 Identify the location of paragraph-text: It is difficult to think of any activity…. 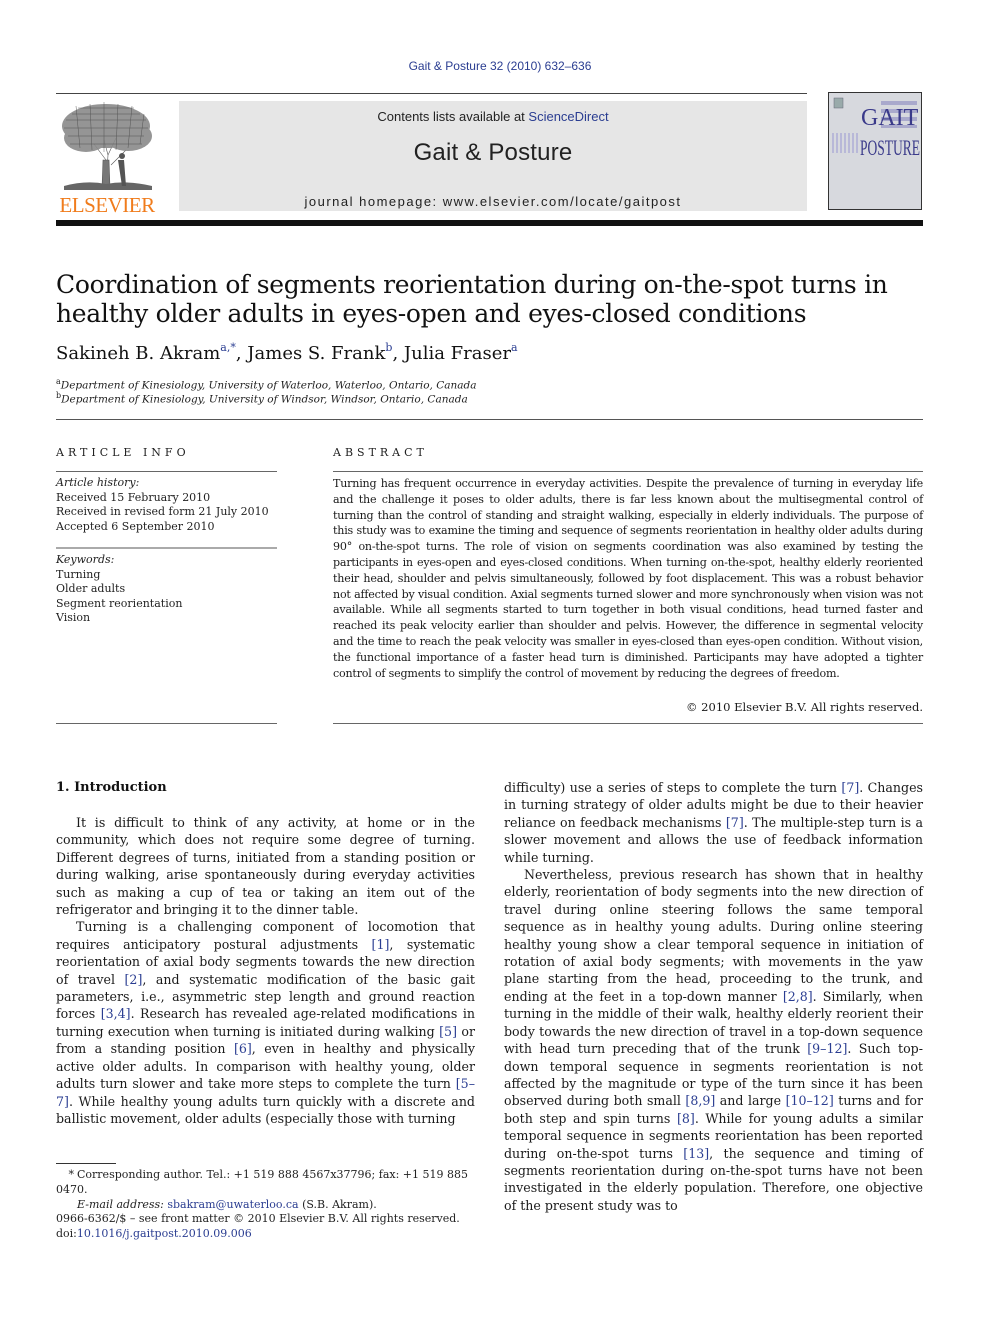
(265, 866).